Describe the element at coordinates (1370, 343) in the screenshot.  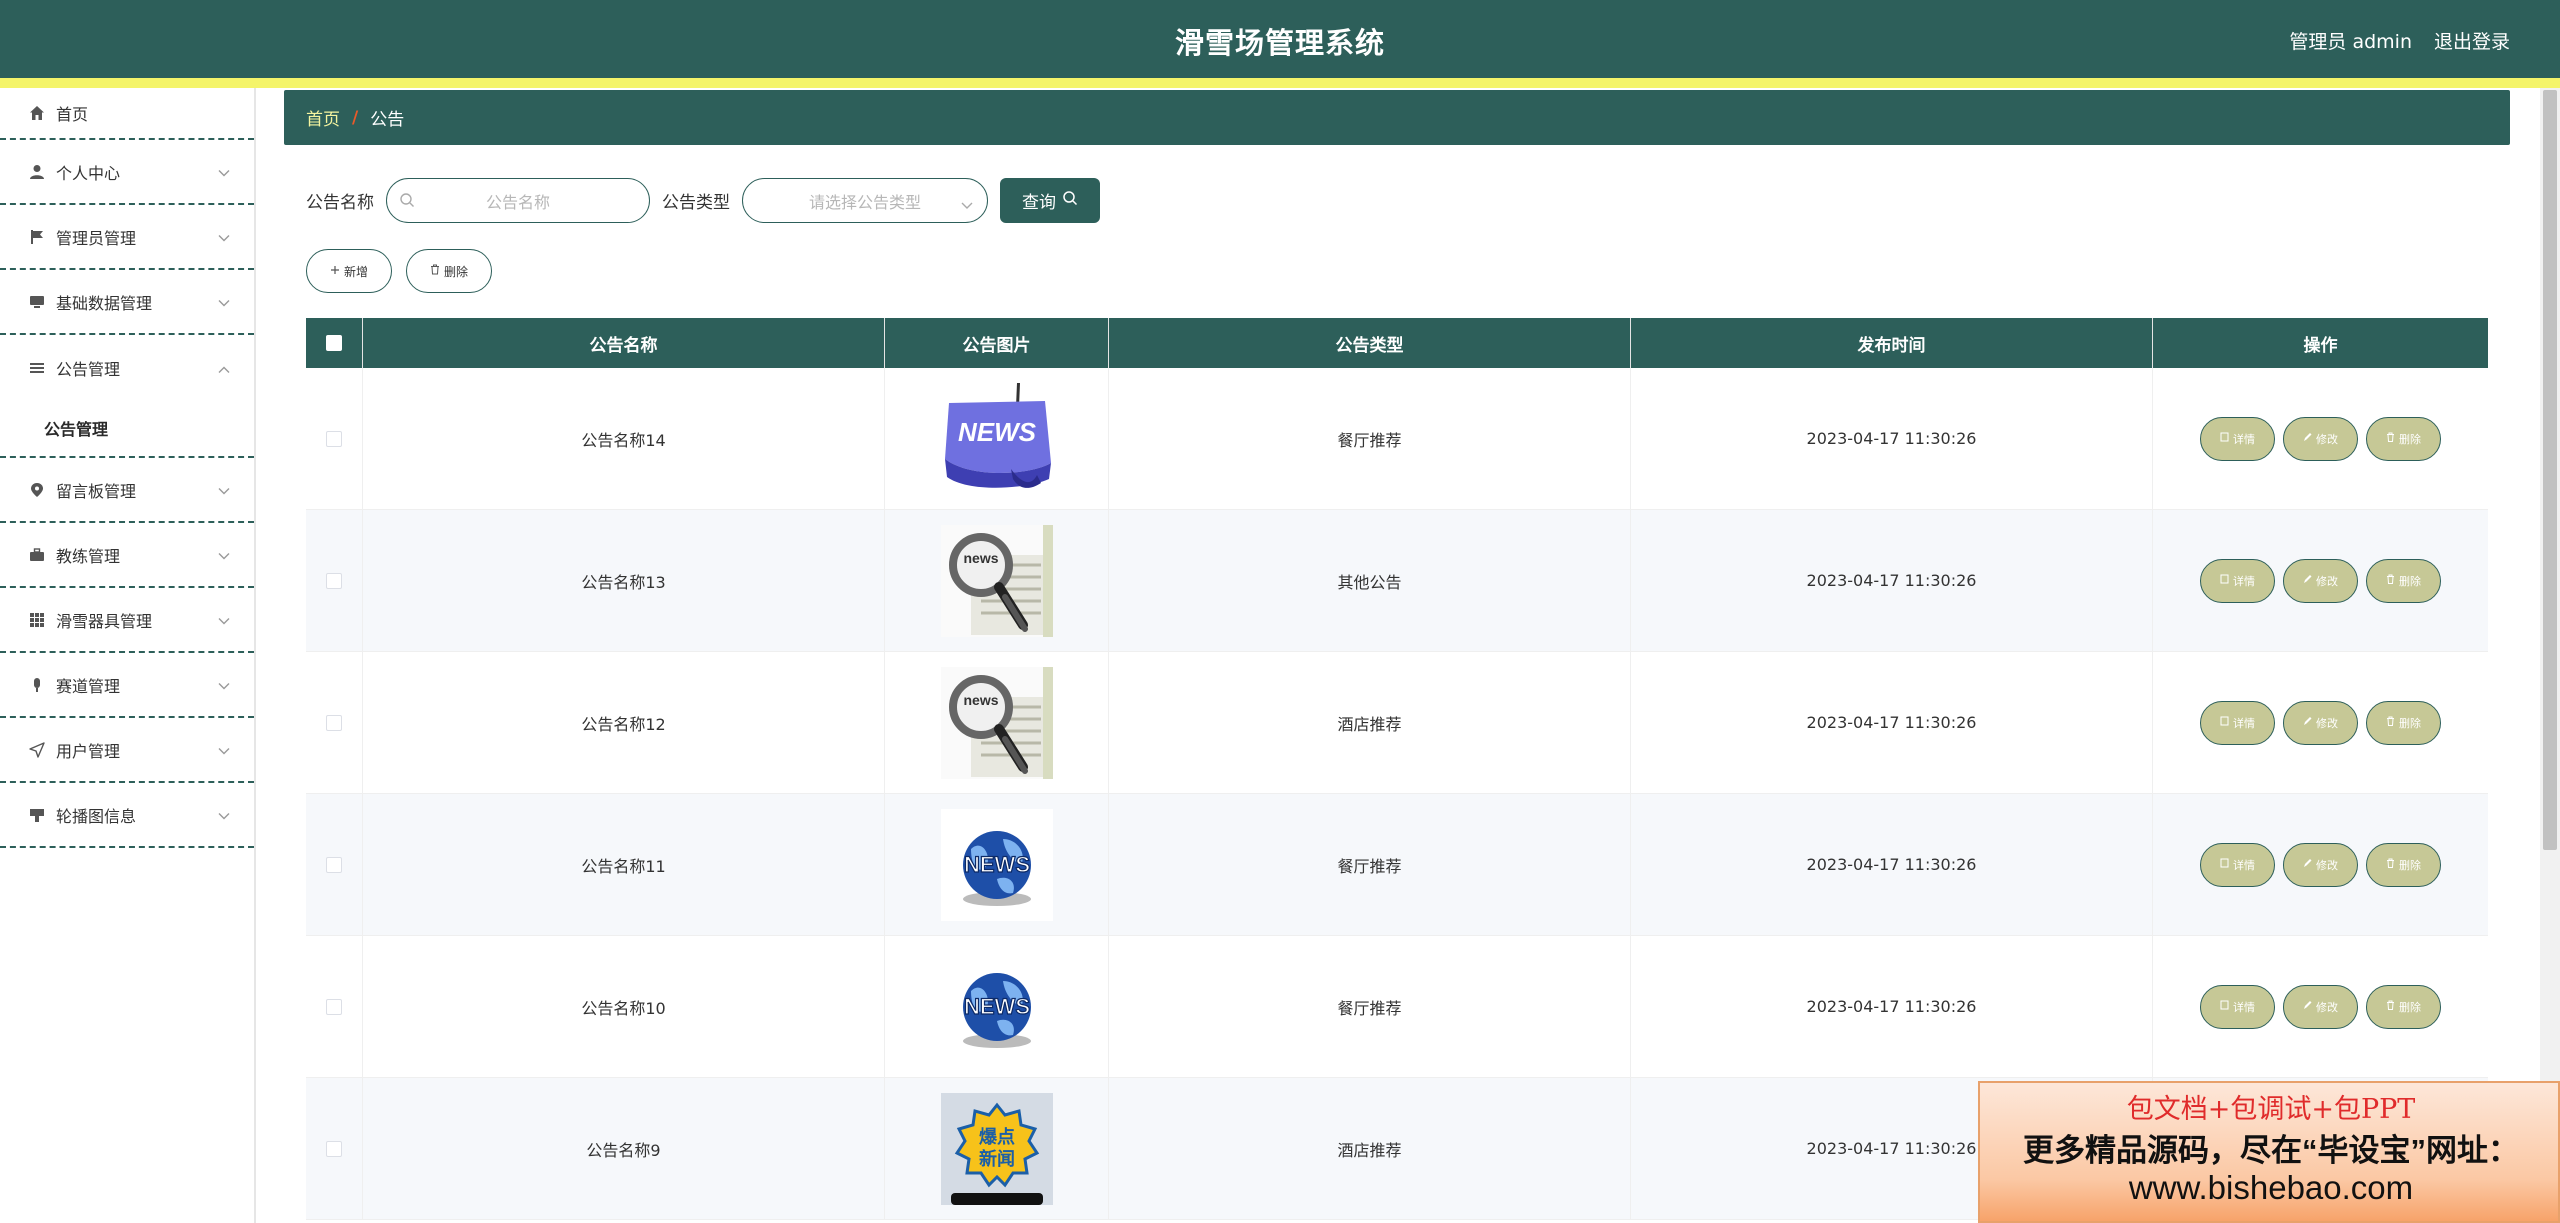
I see `column-header-type: 公告类型` at that location.